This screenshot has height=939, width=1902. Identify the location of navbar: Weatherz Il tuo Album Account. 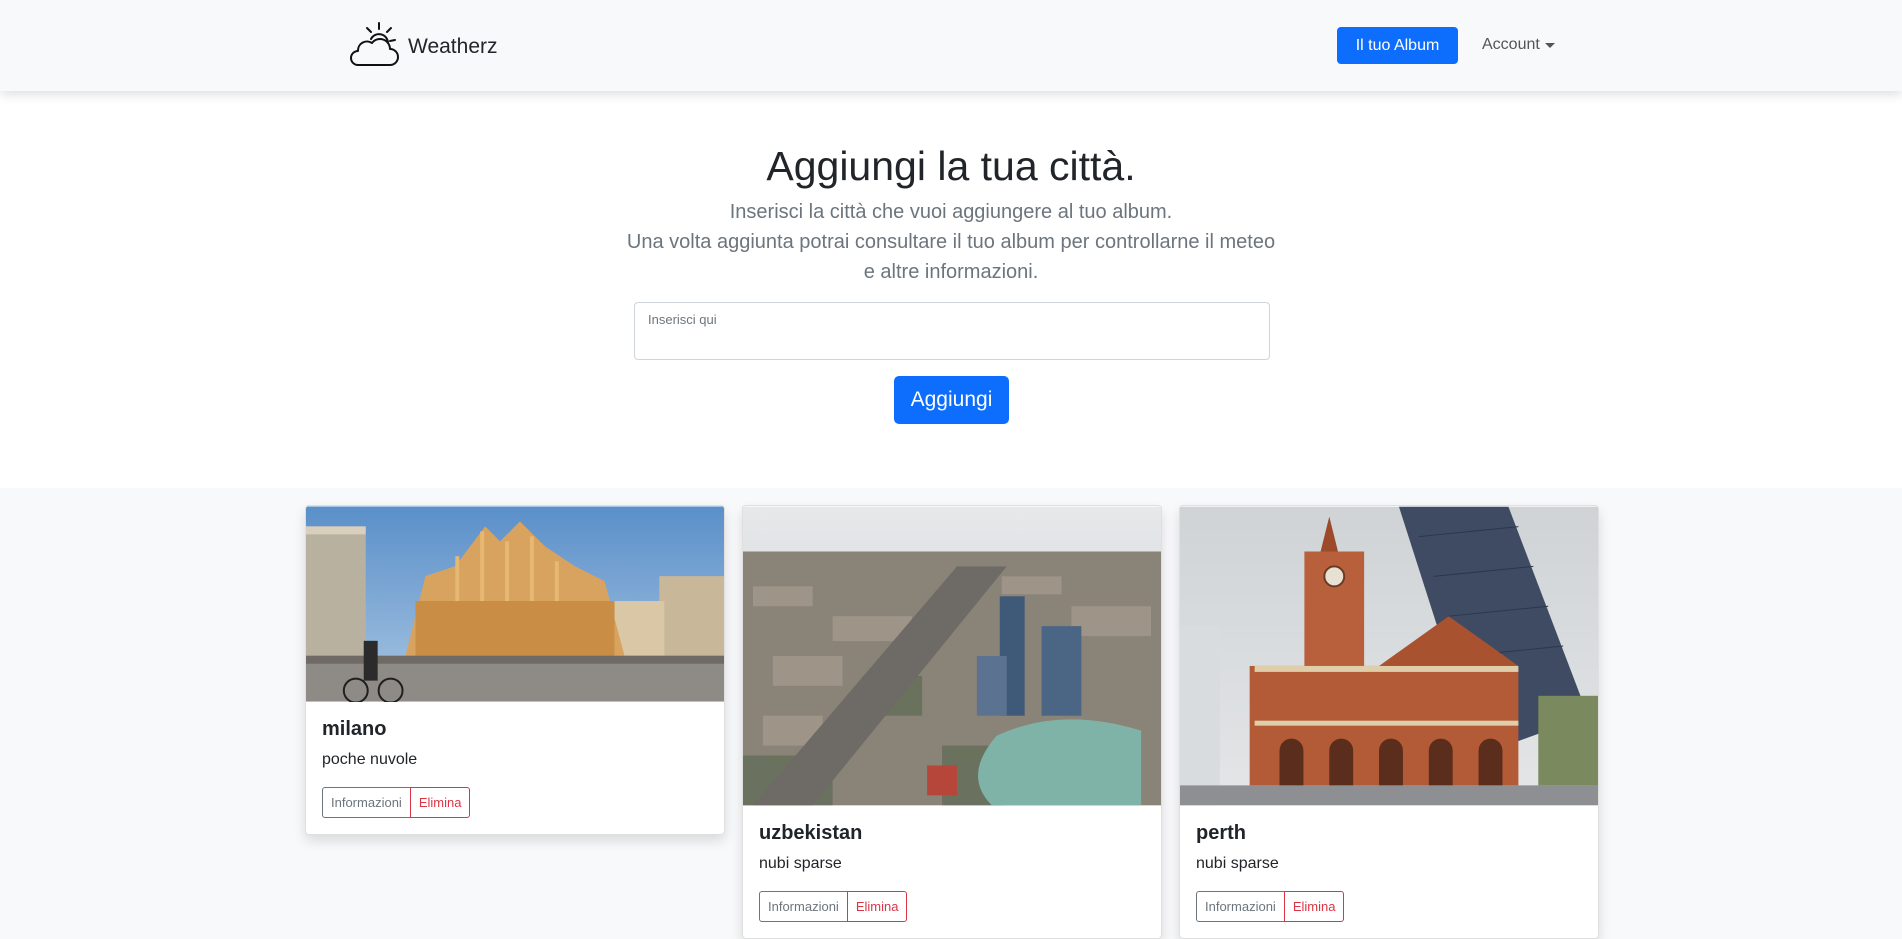
(951, 45).